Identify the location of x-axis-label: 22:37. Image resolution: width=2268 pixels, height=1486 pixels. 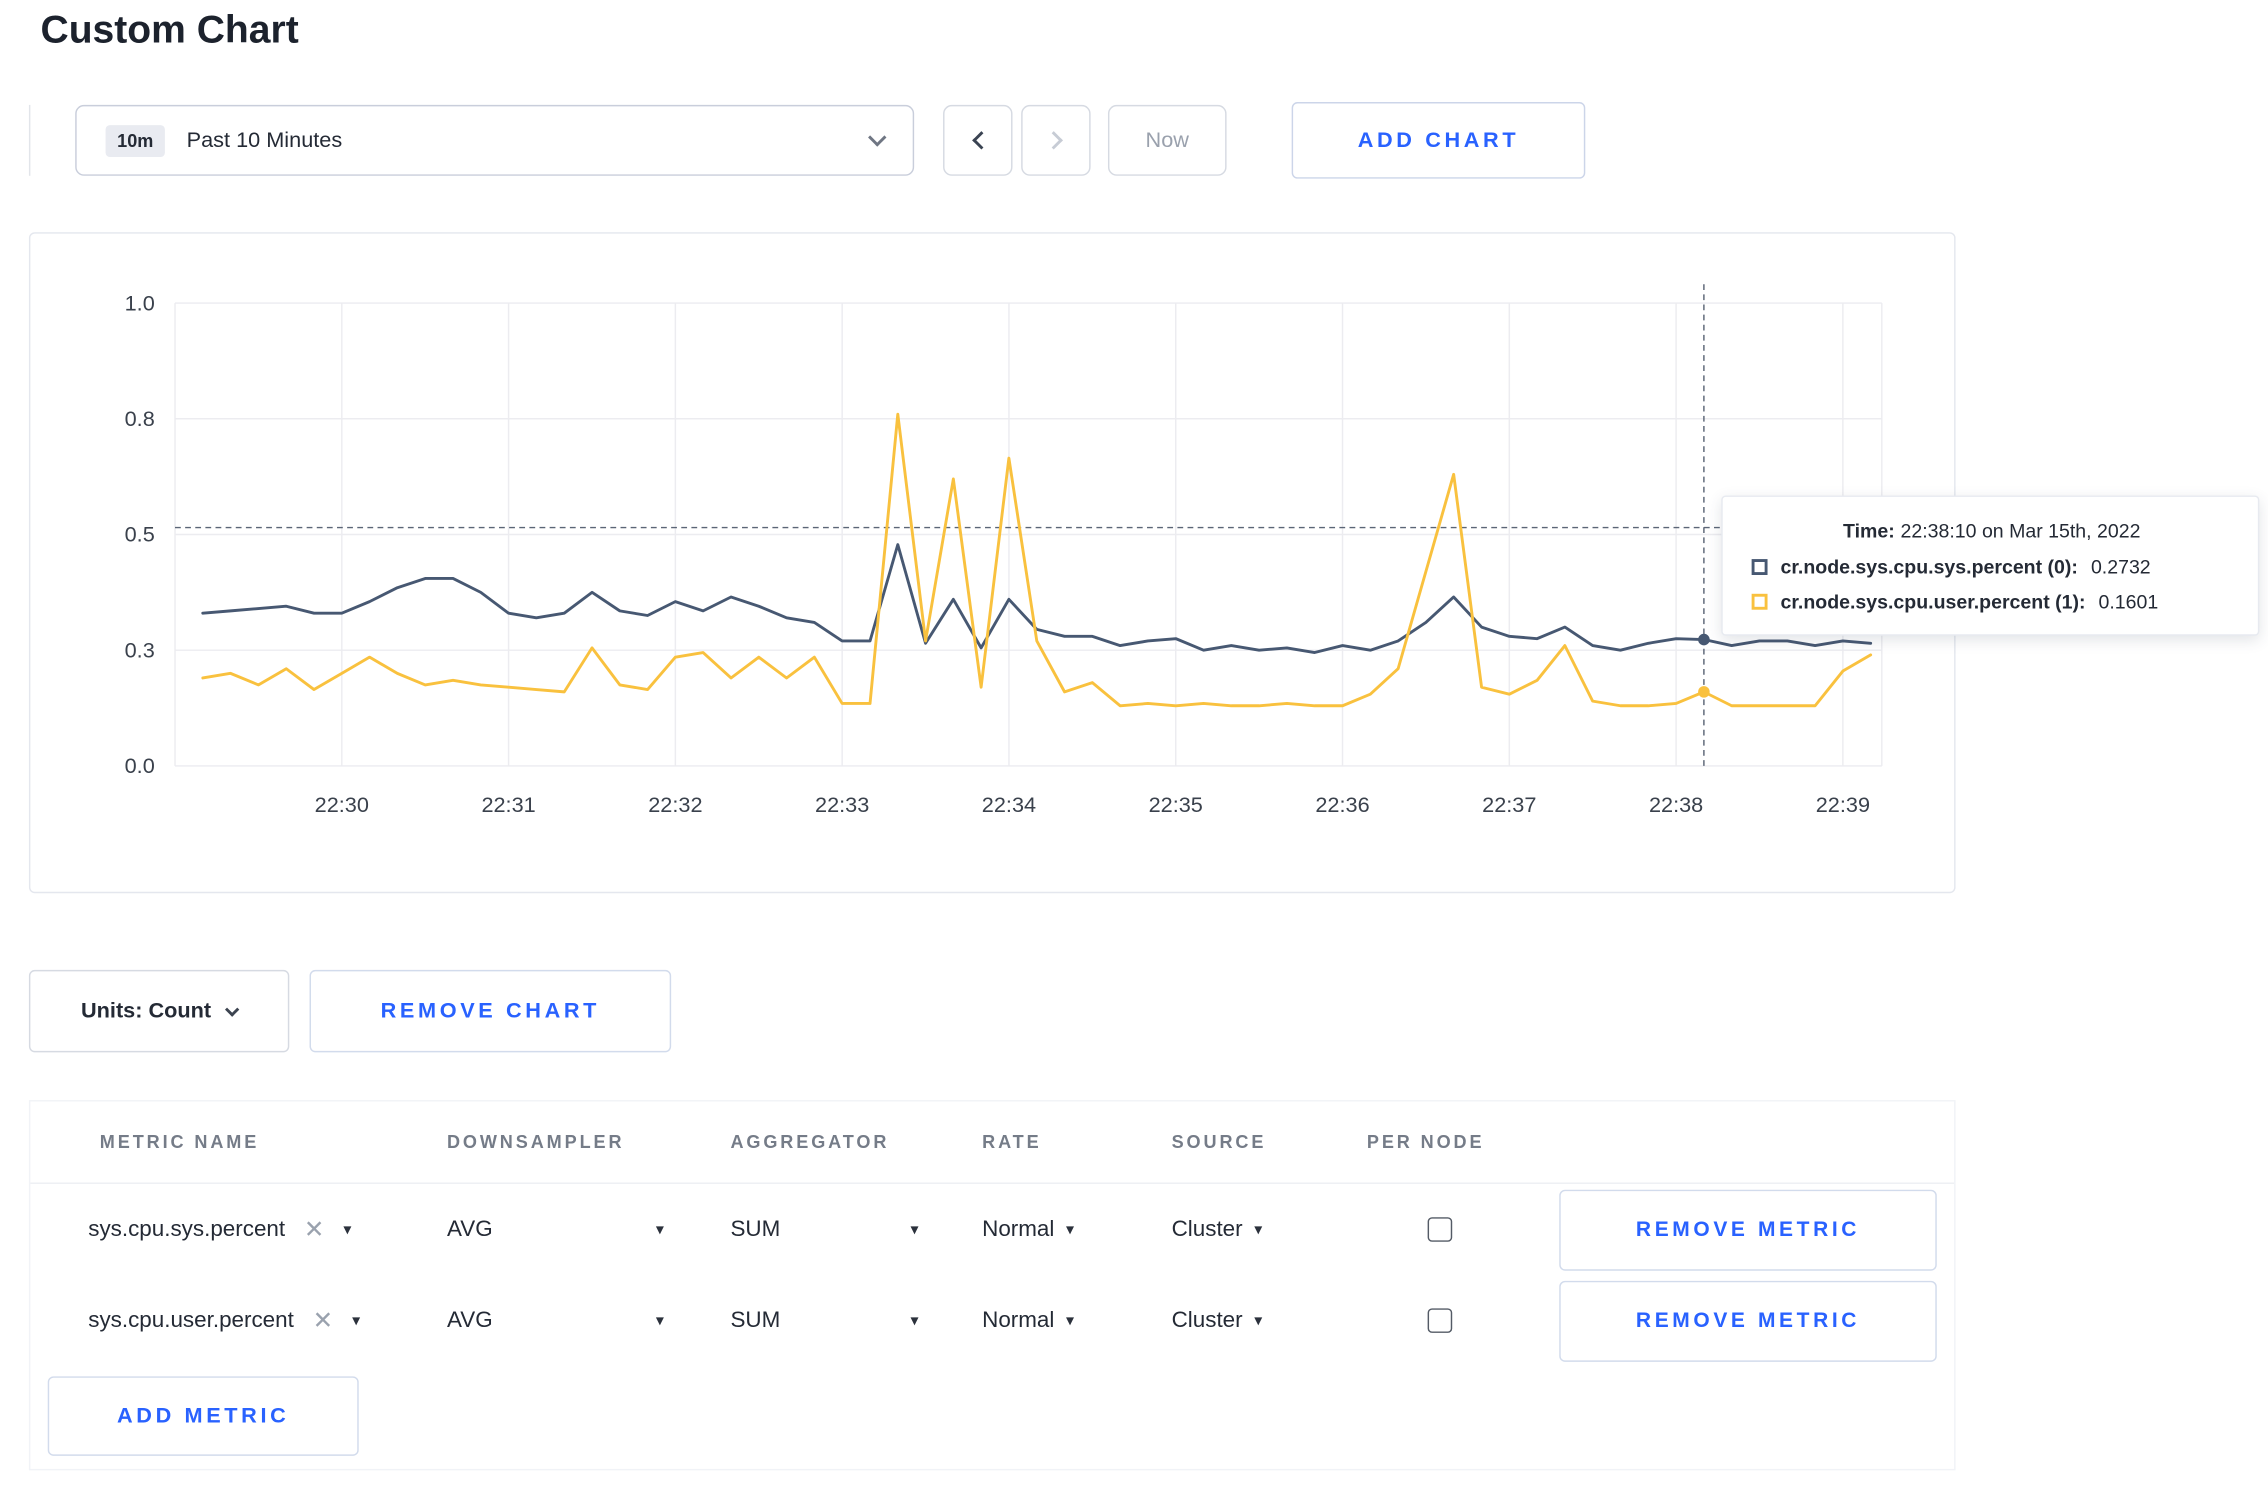
(1509, 804).